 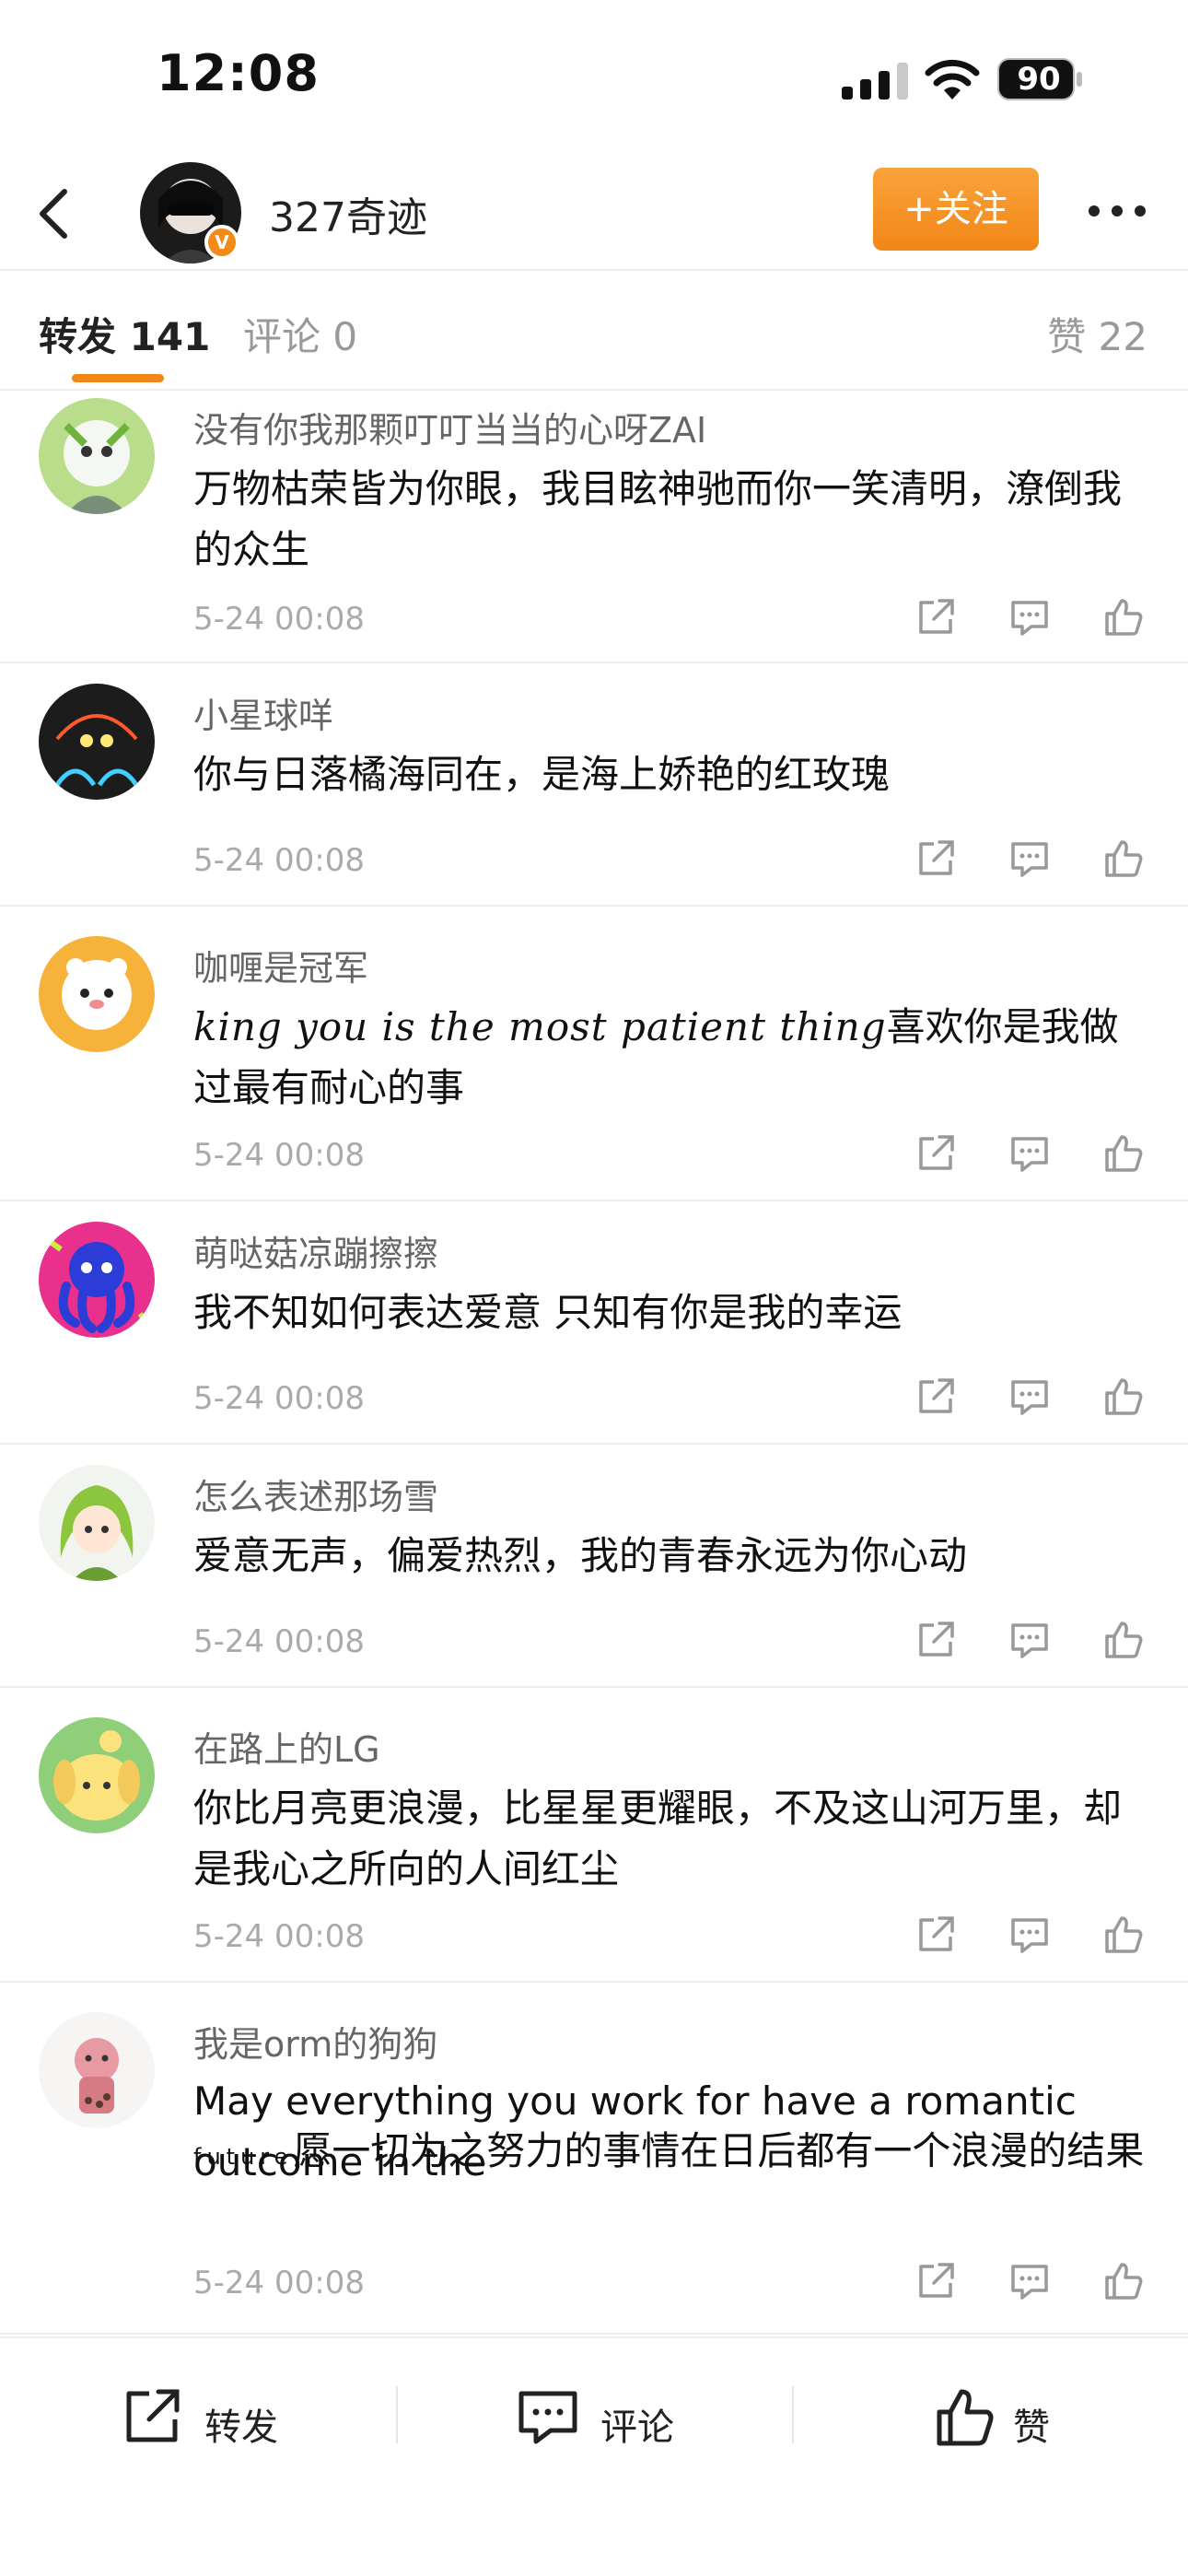 What do you see at coordinates (348, 213) in the screenshot?
I see `profile-name: 327奇迹` at bounding box center [348, 213].